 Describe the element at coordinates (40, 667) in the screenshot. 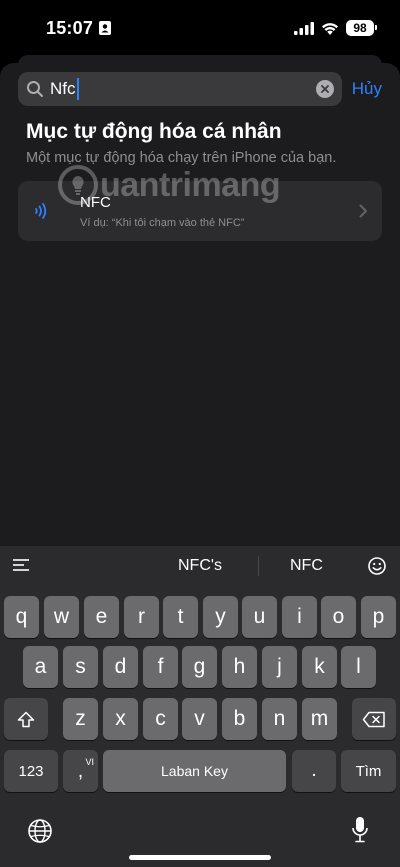

I see `key-a: a` at that location.